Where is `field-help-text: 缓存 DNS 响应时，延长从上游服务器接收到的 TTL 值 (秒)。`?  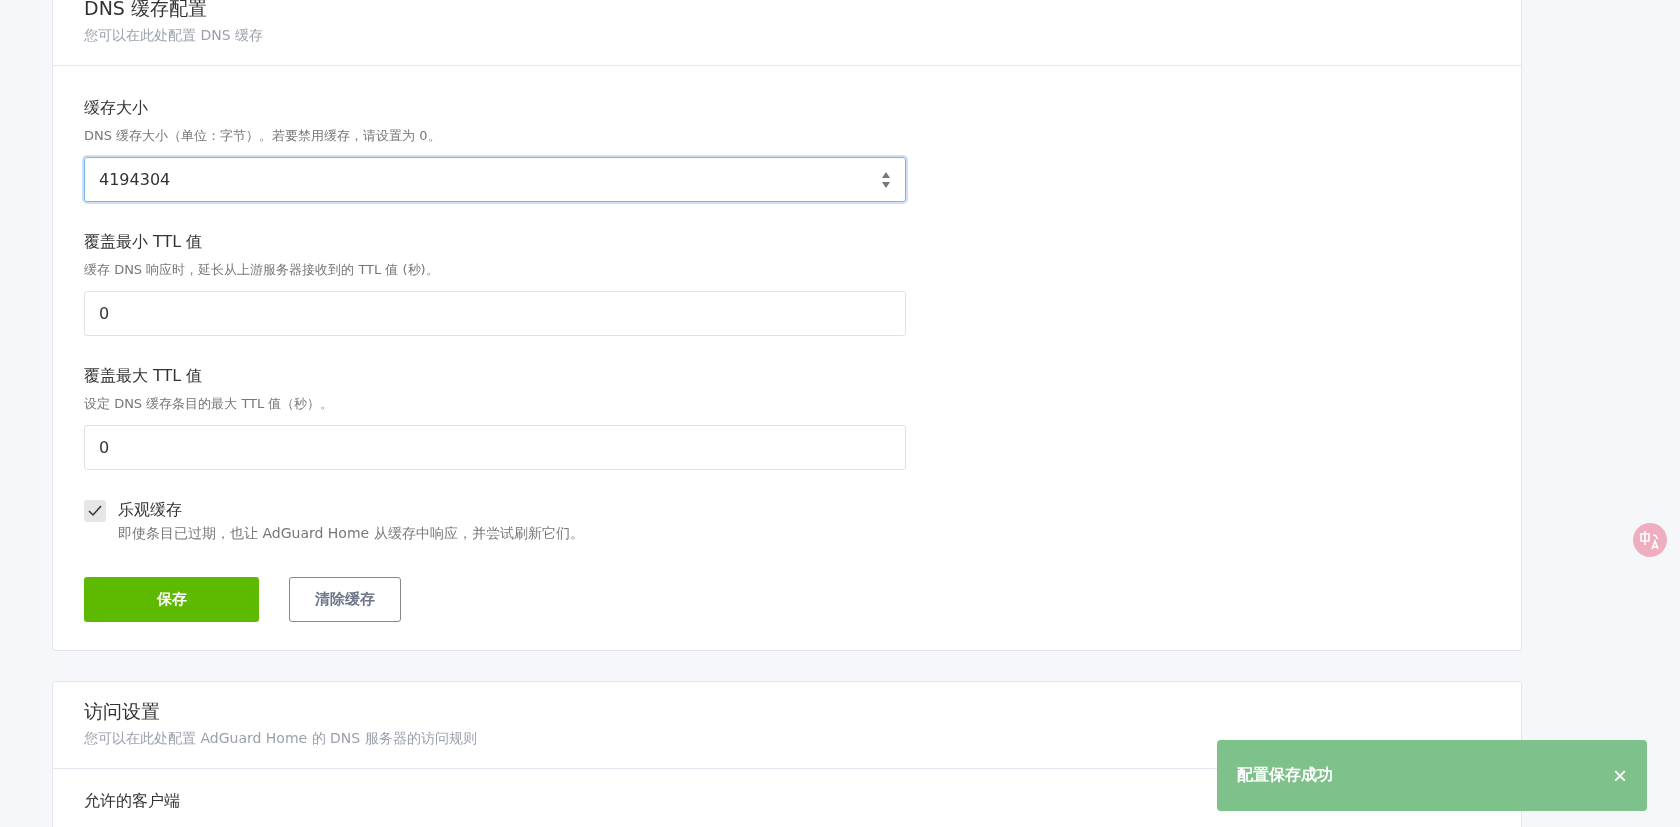
field-help-text: 缓存 DNS 响应时，延长从上游服务器接收到的 TTL 值 (秒)。 is located at coordinates (262, 270).